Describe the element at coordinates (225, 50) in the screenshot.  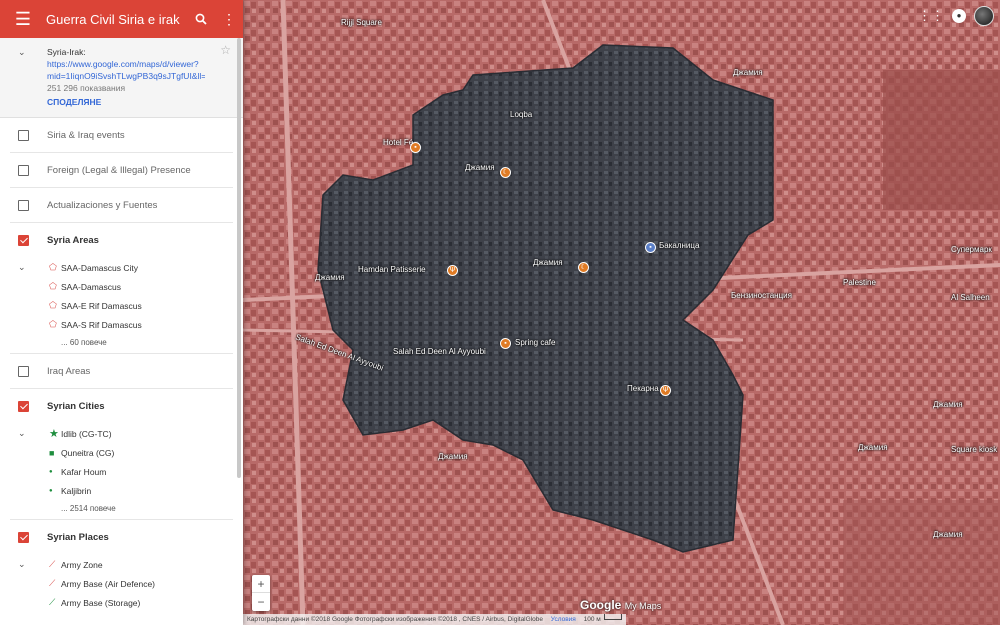
I see `star-icon: ☆` at that location.